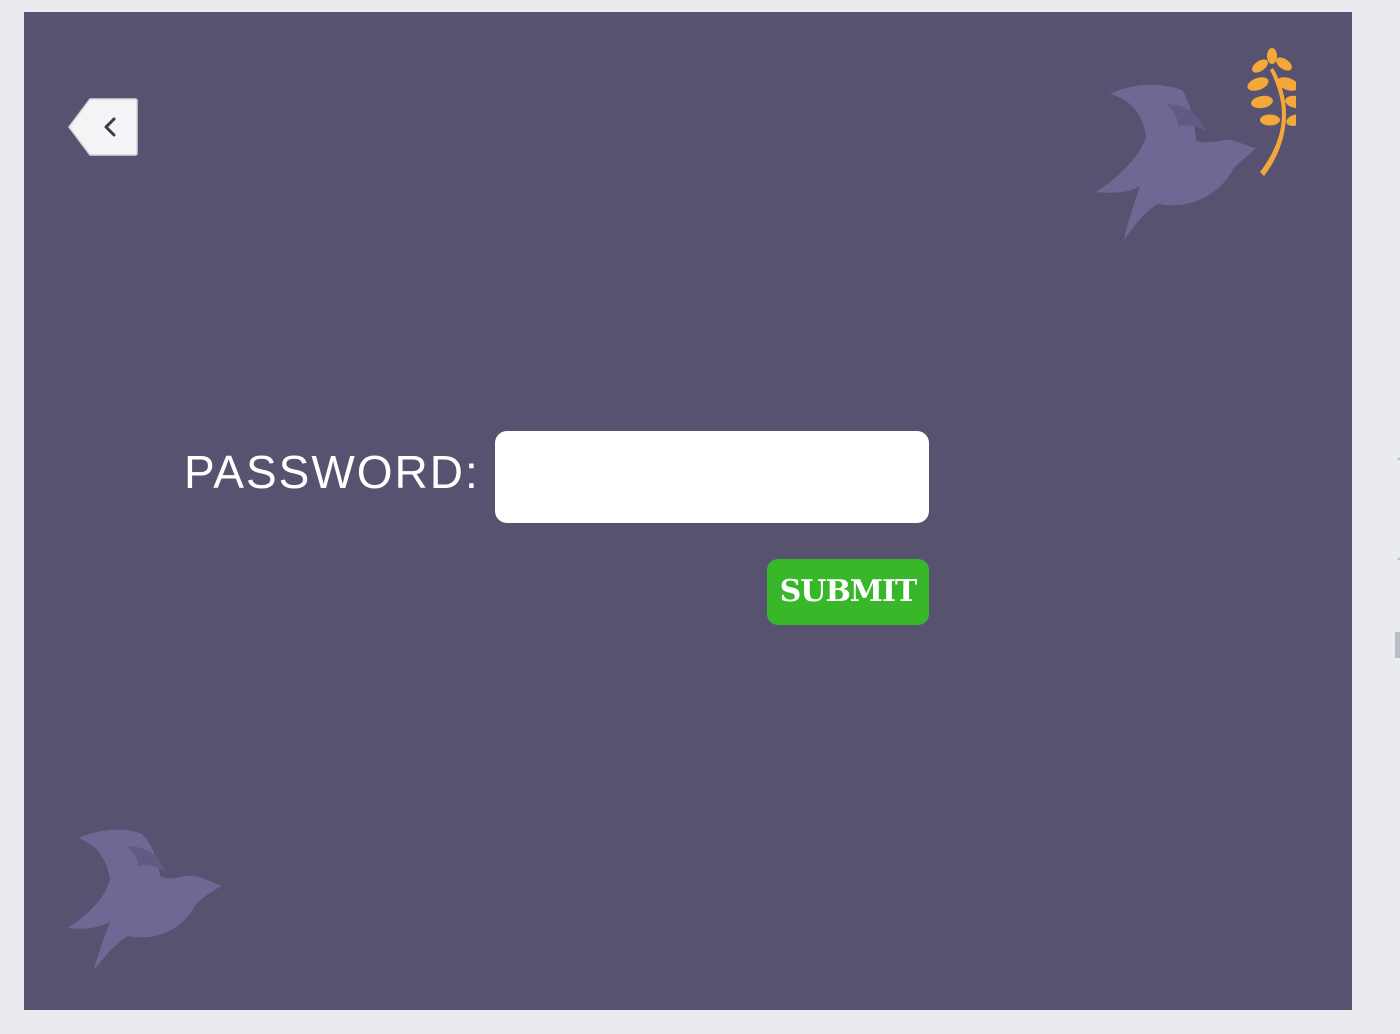 This screenshot has height=1034, width=1400. I want to click on submit-button: SUBMIT, so click(848, 592).